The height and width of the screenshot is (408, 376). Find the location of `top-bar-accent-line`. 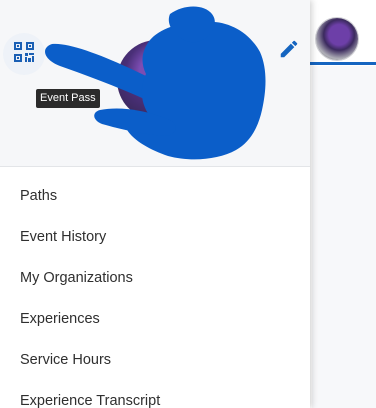

top-bar-accent-line is located at coordinates (338, 63).